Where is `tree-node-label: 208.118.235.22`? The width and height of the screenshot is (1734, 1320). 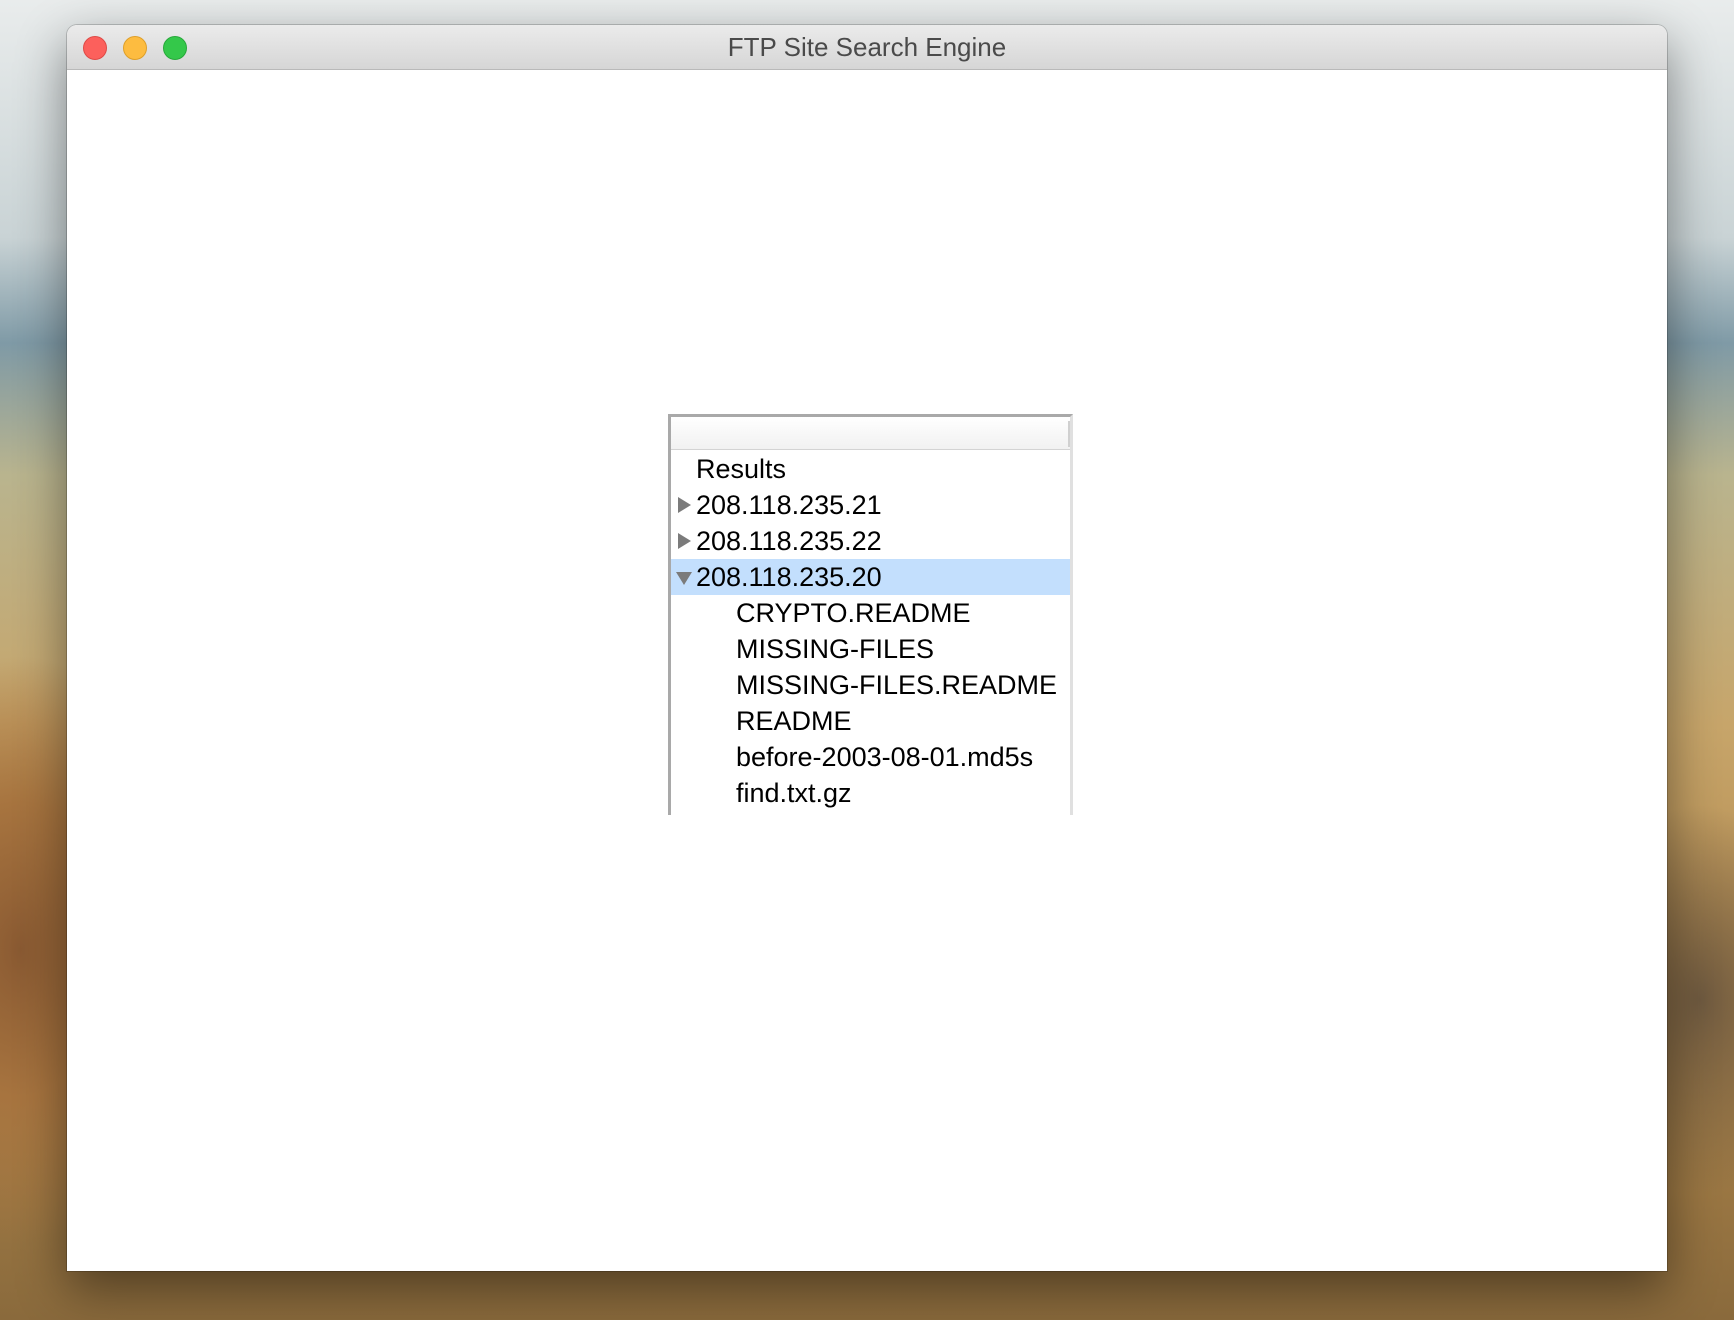 tree-node-label: 208.118.235.22 is located at coordinates (789, 541).